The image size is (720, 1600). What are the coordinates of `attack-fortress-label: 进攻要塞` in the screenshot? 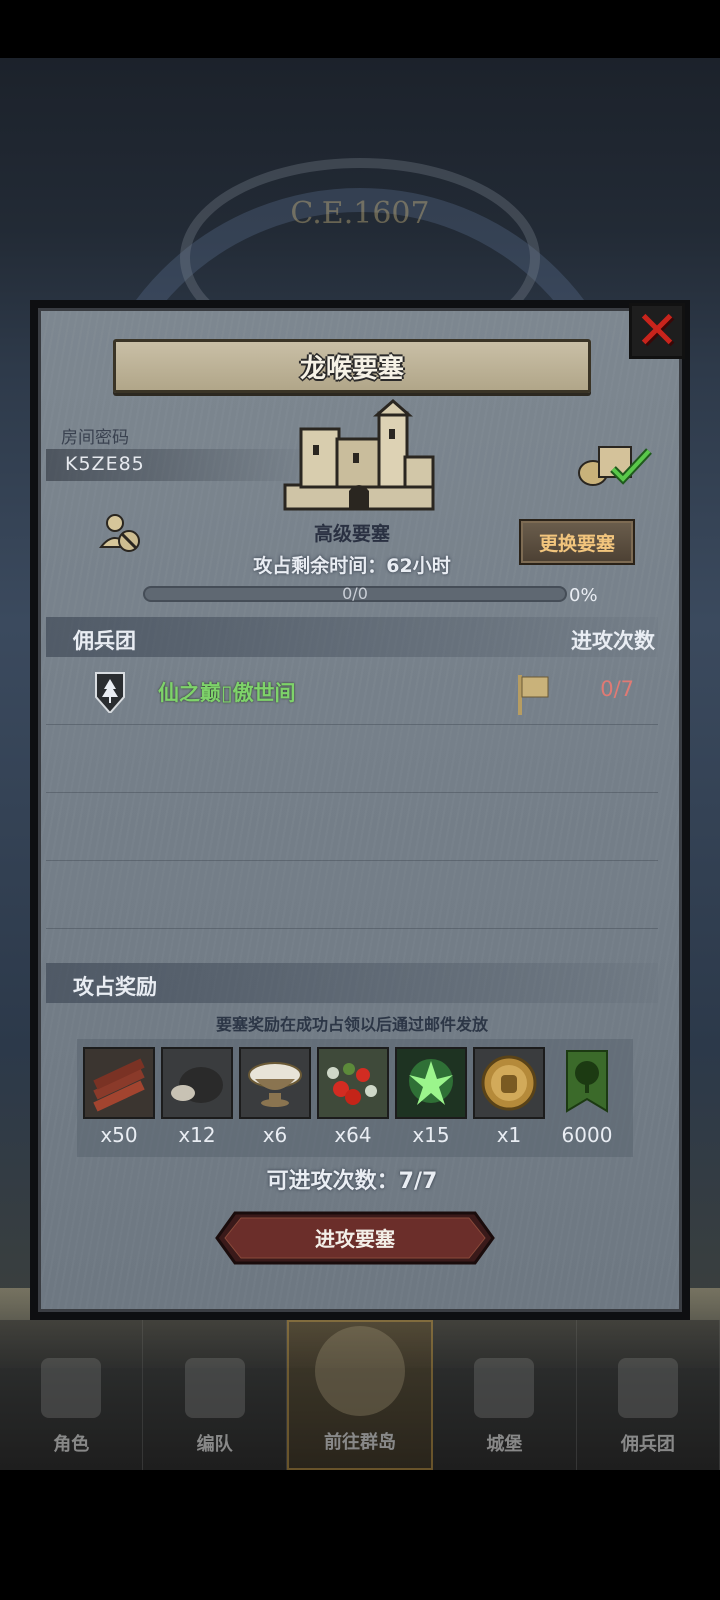 It's located at (355, 1239).